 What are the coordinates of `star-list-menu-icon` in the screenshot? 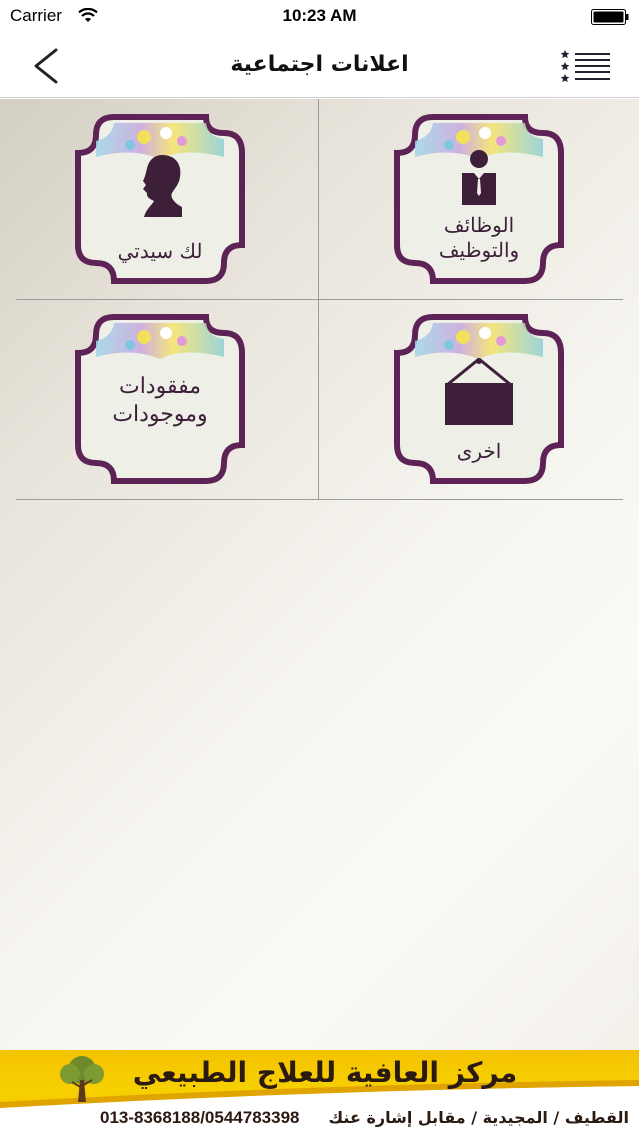 It's located at (586, 66).